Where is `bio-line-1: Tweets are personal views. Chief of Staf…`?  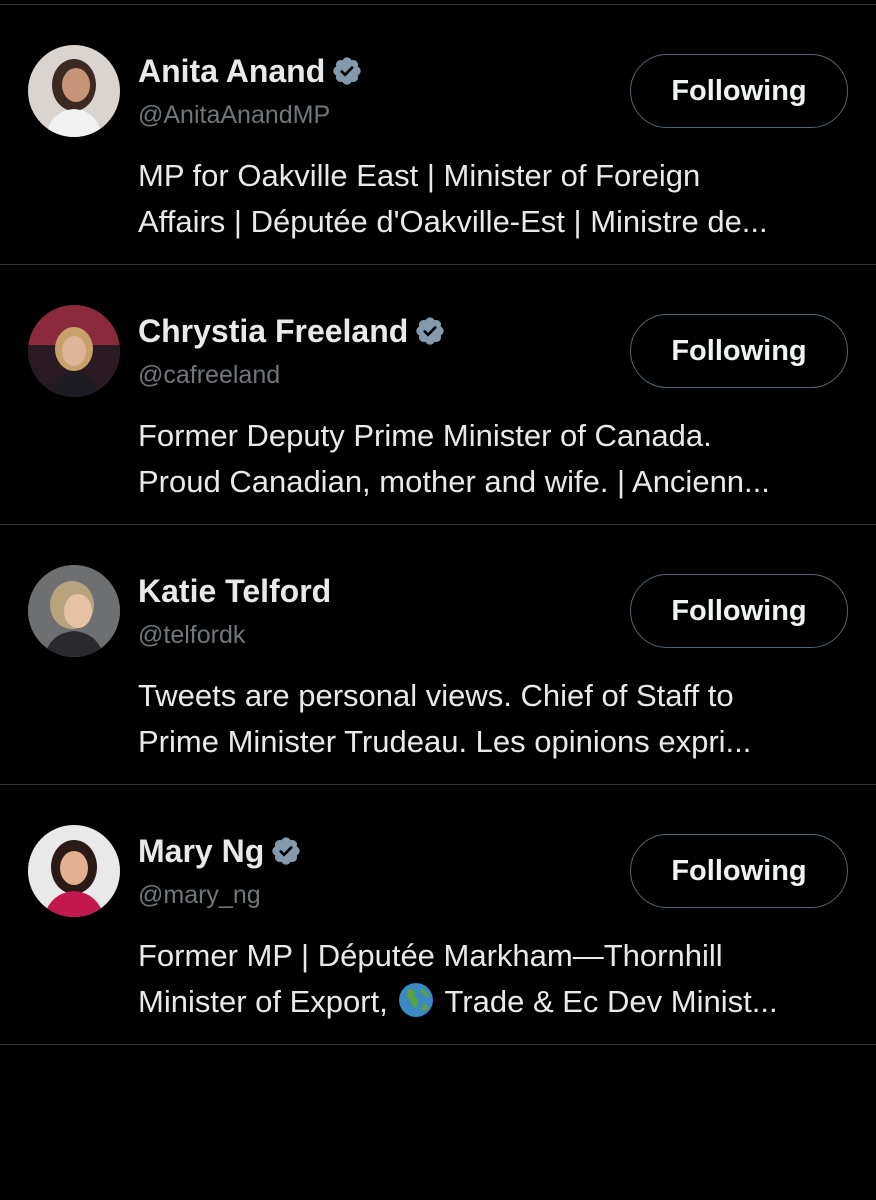 bio-line-1: Tweets are personal views. Chief of Staf… is located at coordinates (436, 695).